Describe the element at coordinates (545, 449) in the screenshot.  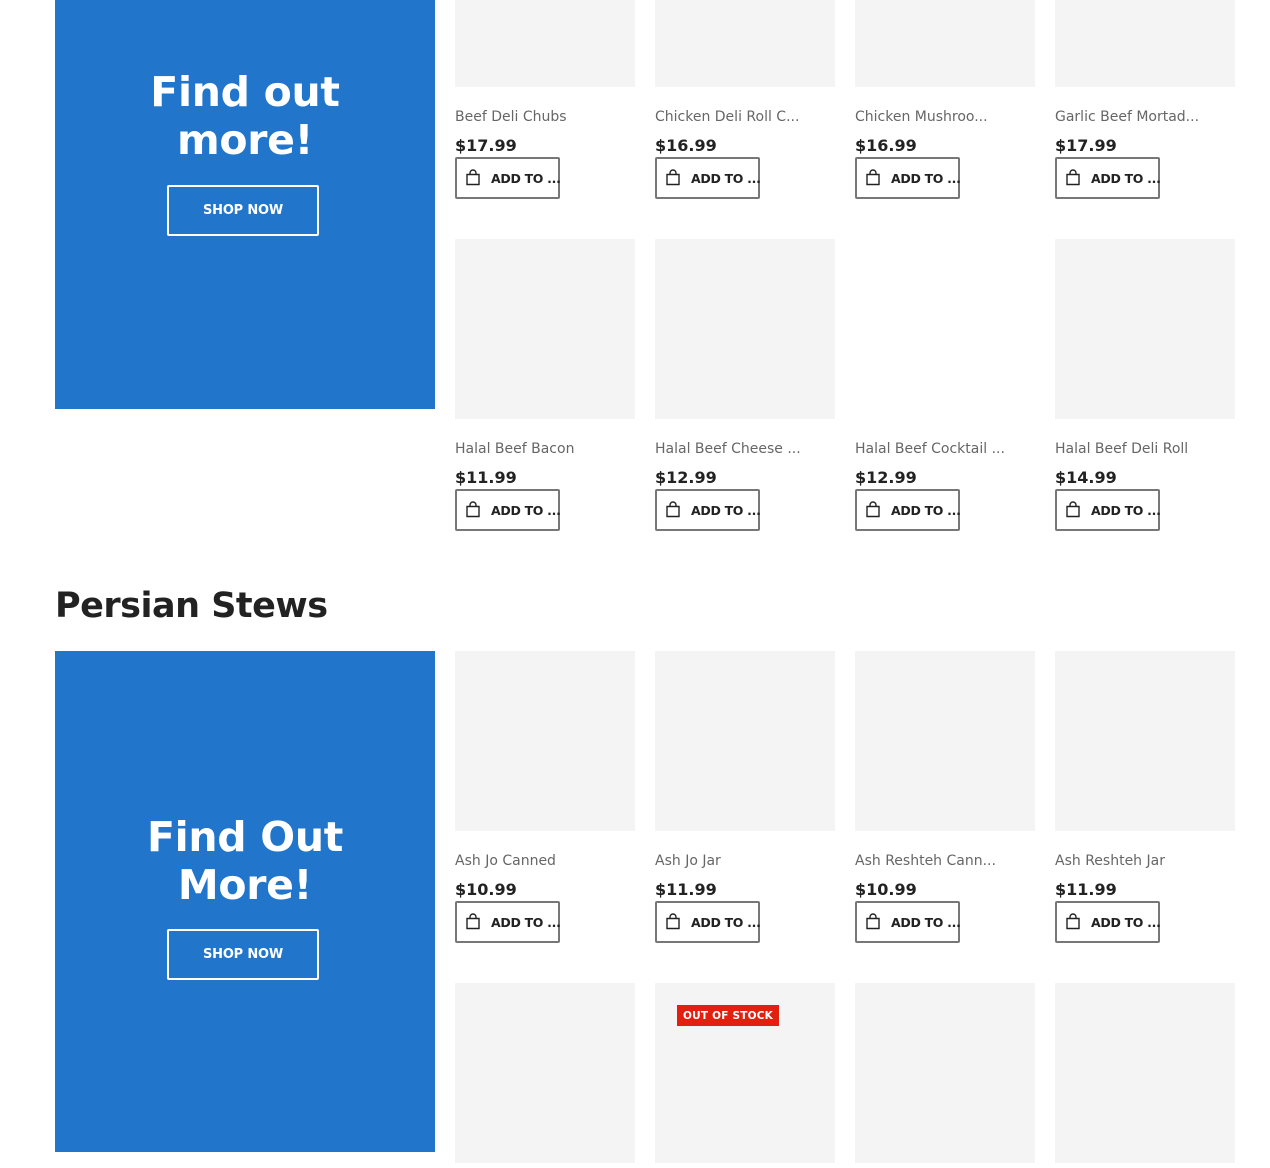
I see `product-name: Halal Beef Bacon` at that location.